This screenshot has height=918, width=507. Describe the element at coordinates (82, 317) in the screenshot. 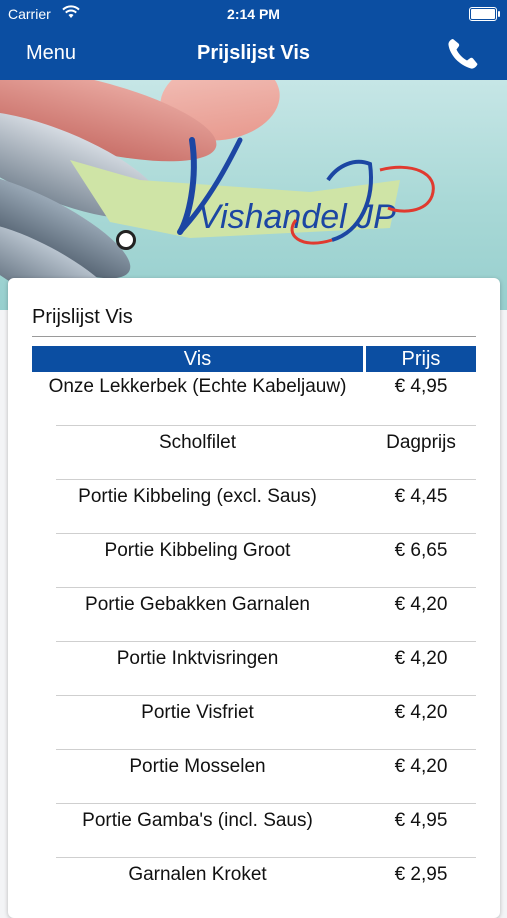

I see `card-title: Prijslijst Vis` at that location.